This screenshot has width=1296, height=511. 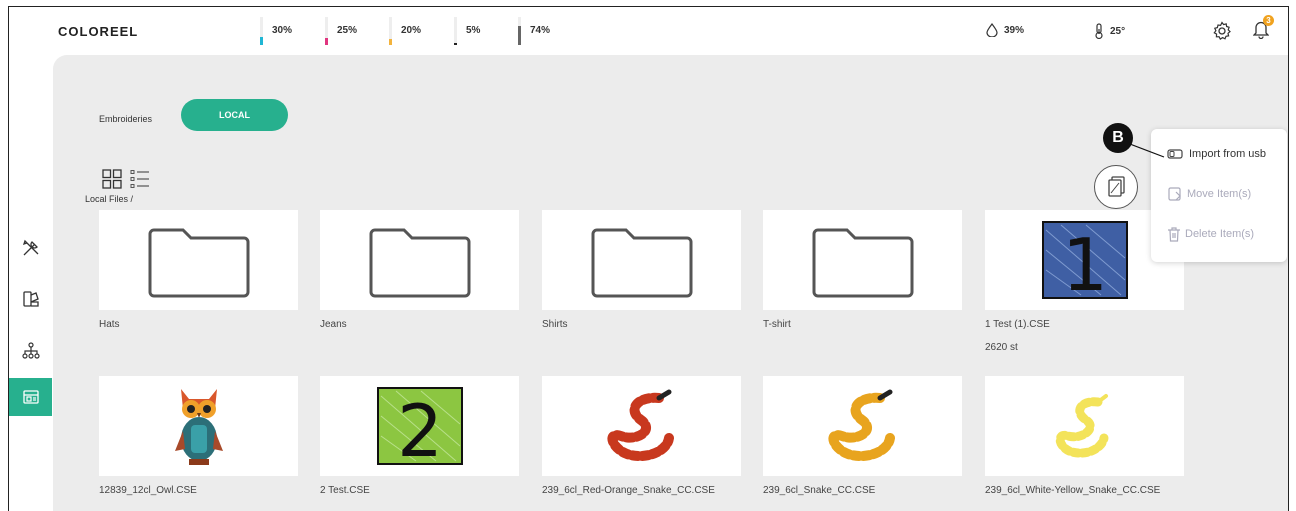 What do you see at coordinates (1118, 138) in the screenshot?
I see `callout-marker: B` at bounding box center [1118, 138].